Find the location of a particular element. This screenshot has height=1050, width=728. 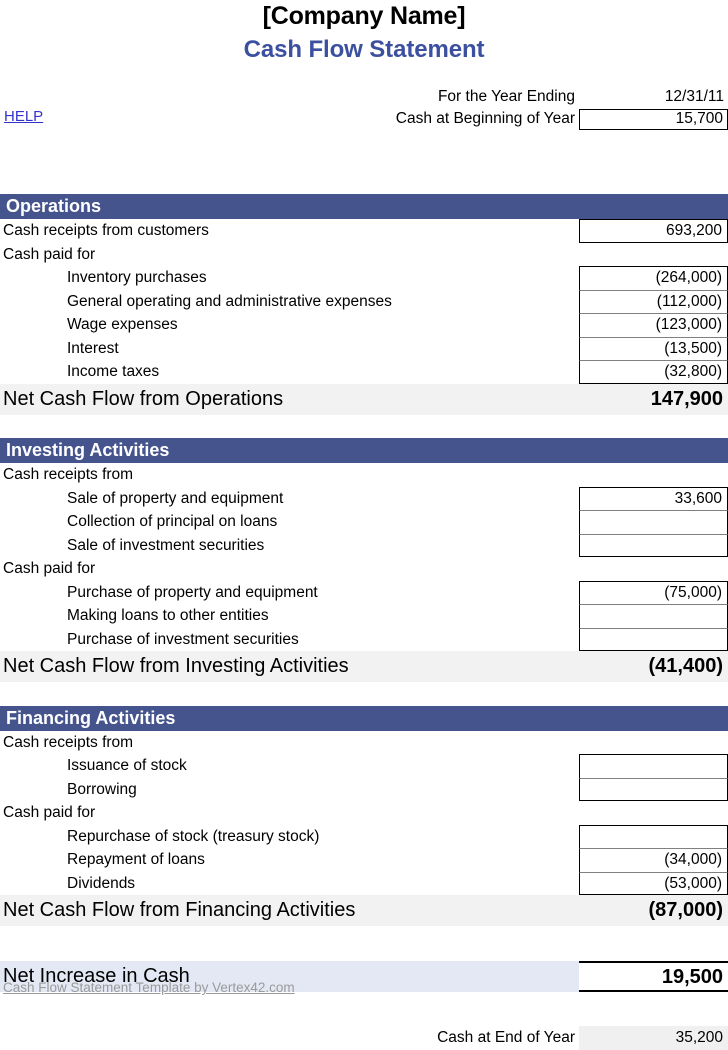

net-increase-value: 19,500 is located at coordinates (653, 976).